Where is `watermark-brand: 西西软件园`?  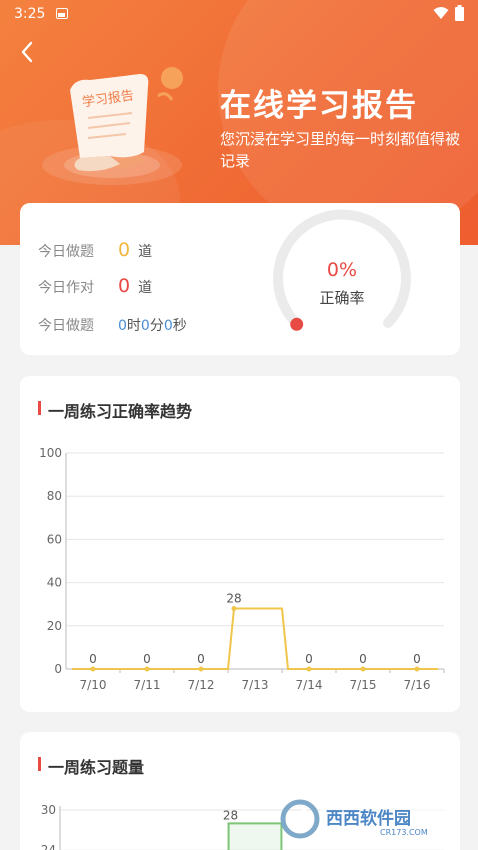 watermark-brand: 西西软件园 is located at coordinates (368, 818).